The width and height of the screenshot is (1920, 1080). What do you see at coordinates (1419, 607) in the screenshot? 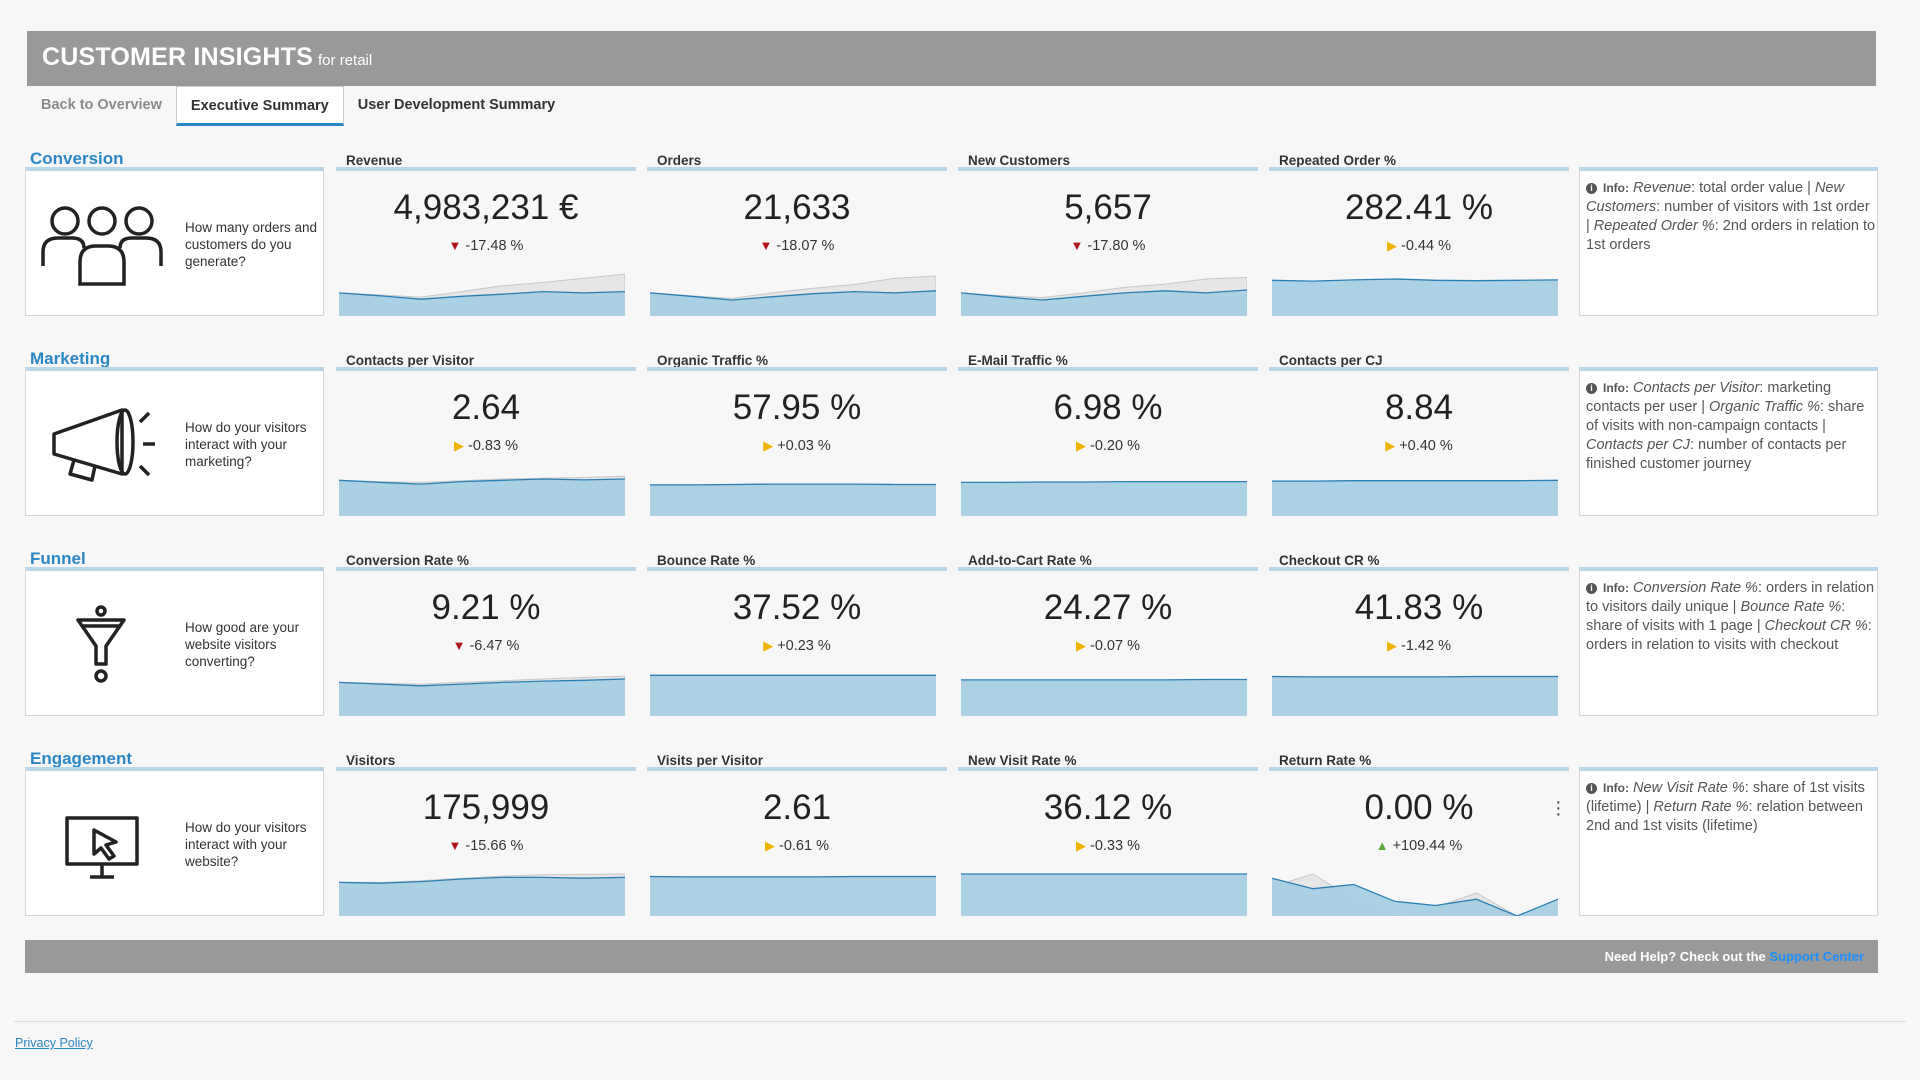
I see `kpi-value: 41.83 %` at bounding box center [1419, 607].